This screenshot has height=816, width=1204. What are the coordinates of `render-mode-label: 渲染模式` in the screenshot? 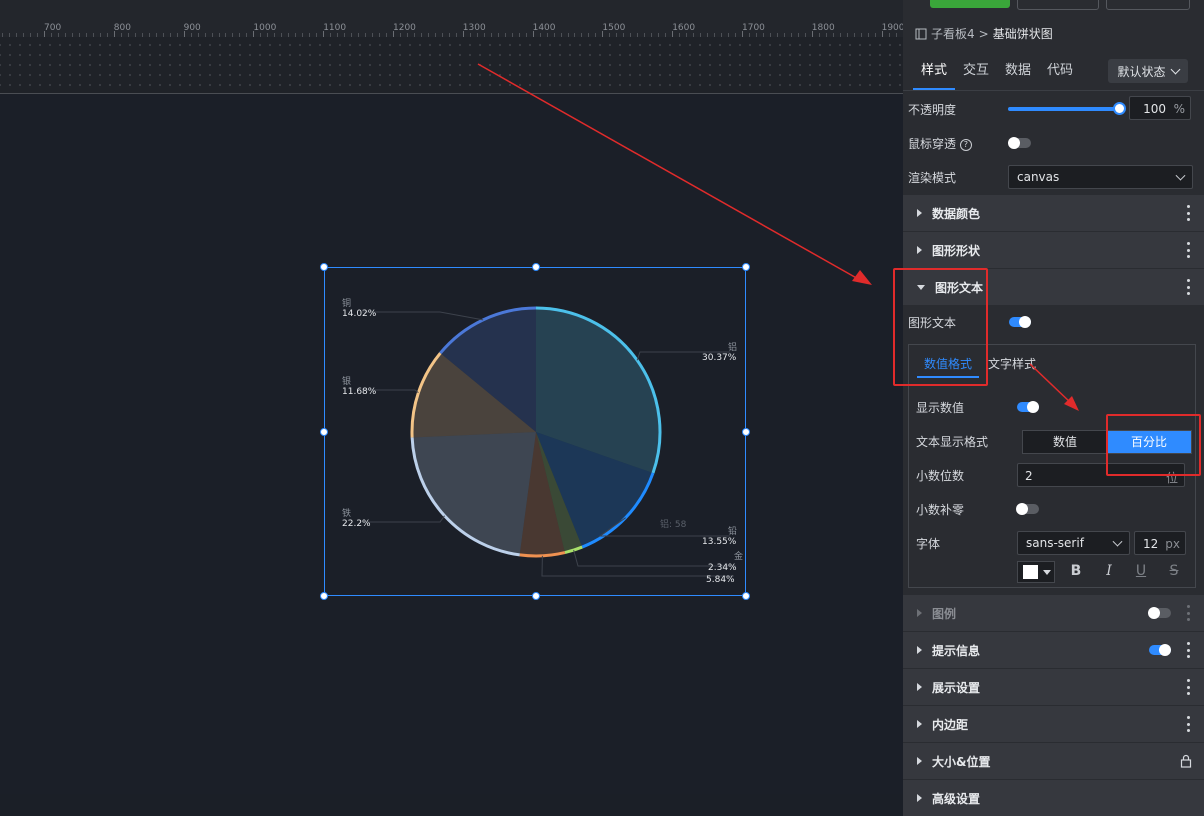 It's located at (932, 177).